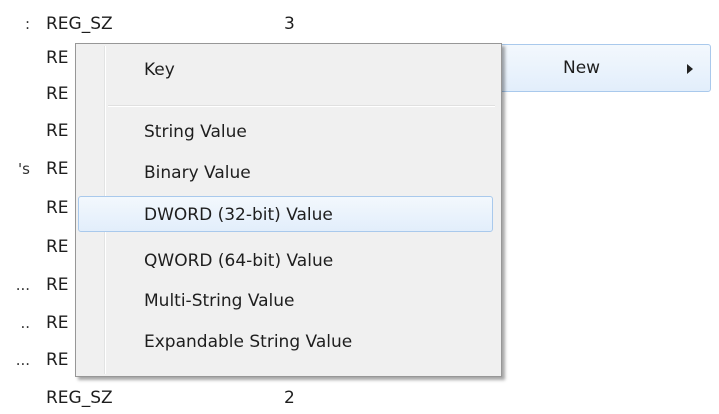 The height and width of the screenshot is (414, 719). What do you see at coordinates (287, 131) in the screenshot?
I see `menu-item-string-value: String Value` at bounding box center [287, 131].